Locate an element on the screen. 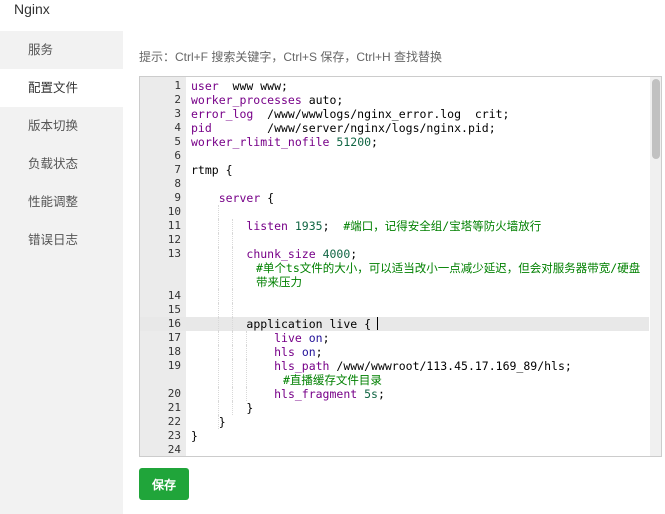 The image size is (665, 514). line-number: 8 is located at coordinates (177, 183).